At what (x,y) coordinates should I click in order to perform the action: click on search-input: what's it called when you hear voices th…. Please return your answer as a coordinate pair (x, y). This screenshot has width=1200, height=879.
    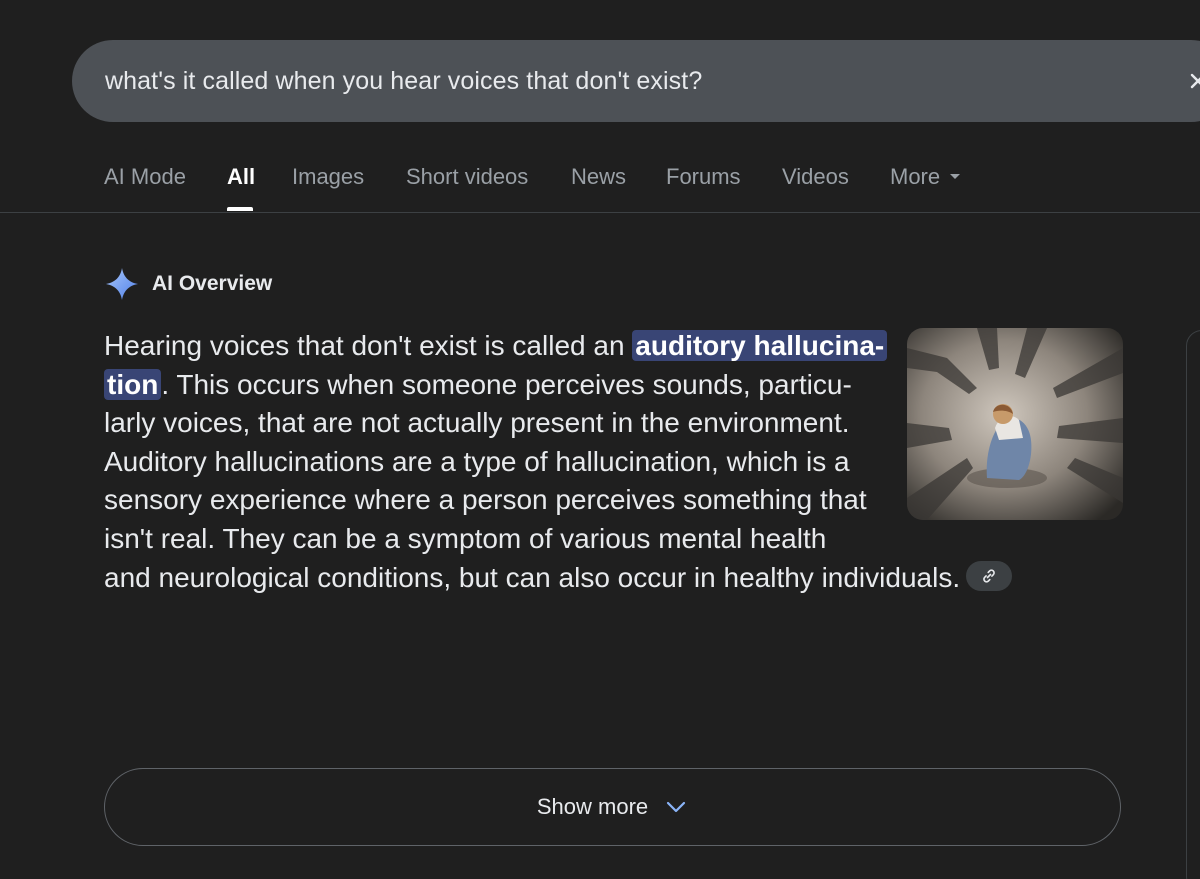
    Looking at the image, I should click on (403, 81).